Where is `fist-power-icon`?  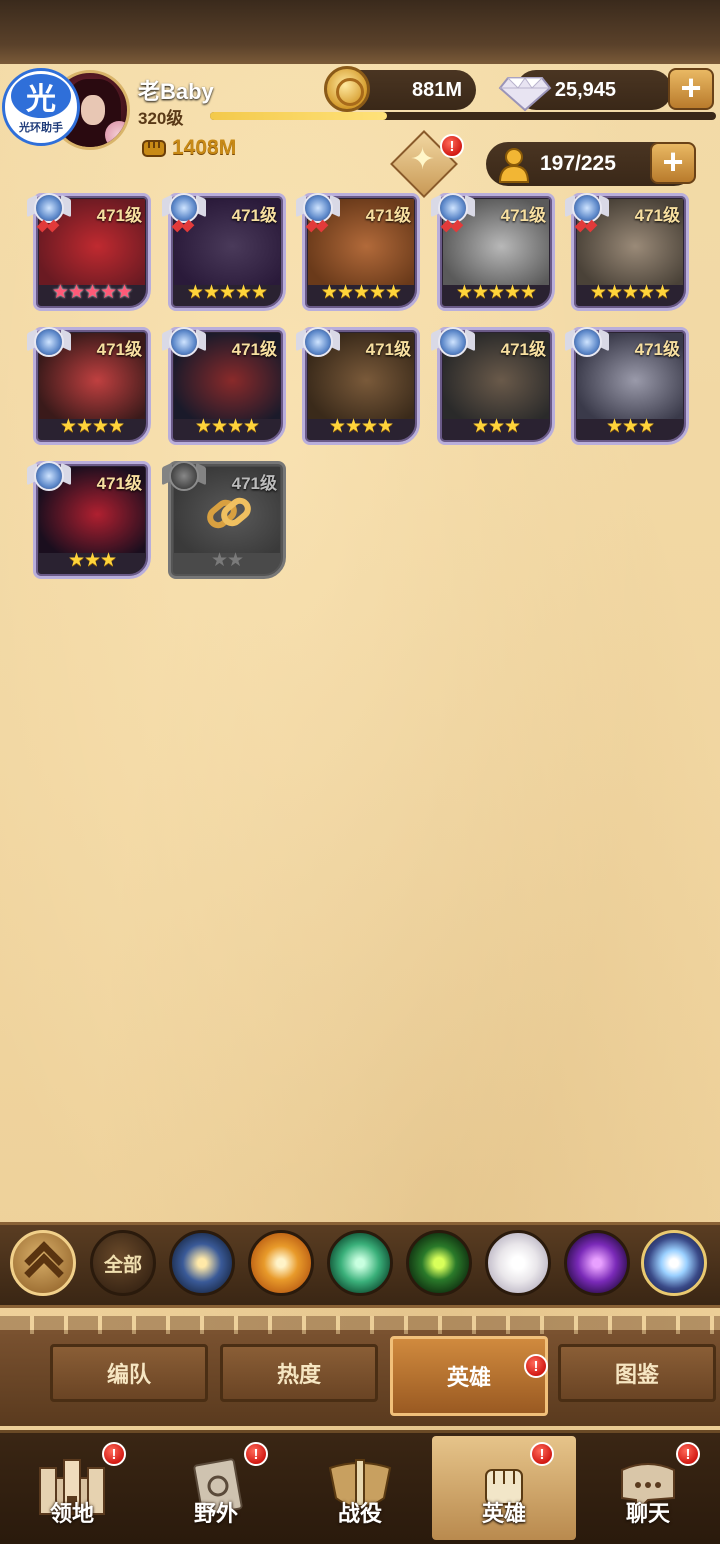 fist-power-icon is located at coordinates (154, 148).